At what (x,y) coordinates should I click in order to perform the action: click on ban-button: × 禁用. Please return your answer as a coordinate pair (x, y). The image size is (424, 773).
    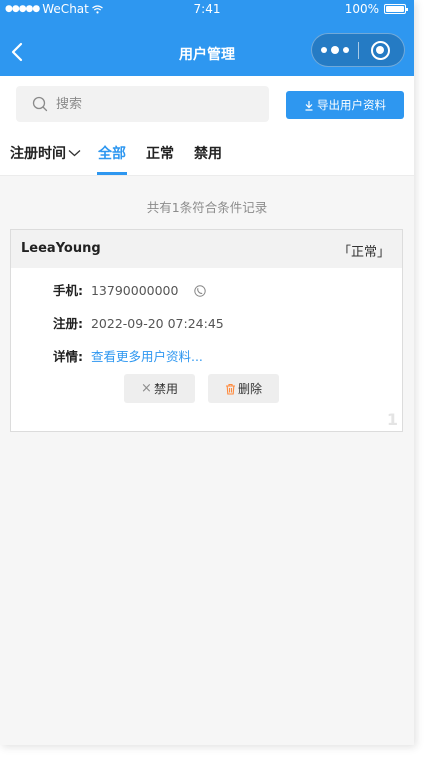
    Looking at the image, I should click on (159, 388).